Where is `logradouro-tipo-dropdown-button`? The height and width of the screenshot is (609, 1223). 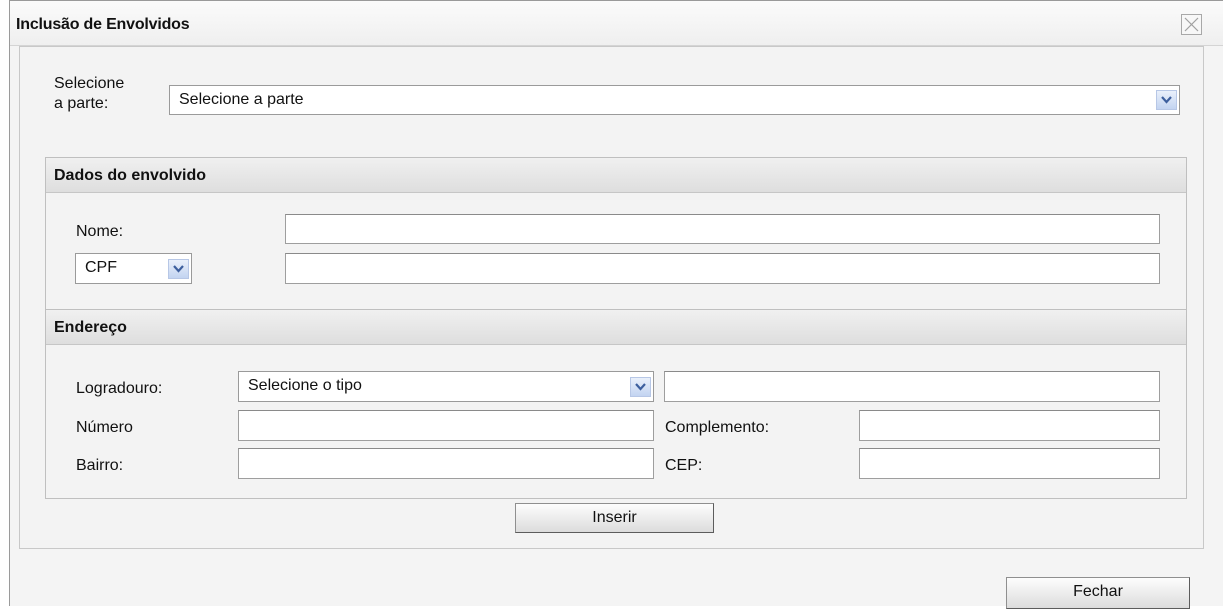
logradouro-tipo-dropdown-button is located at coordinates (640, 386).